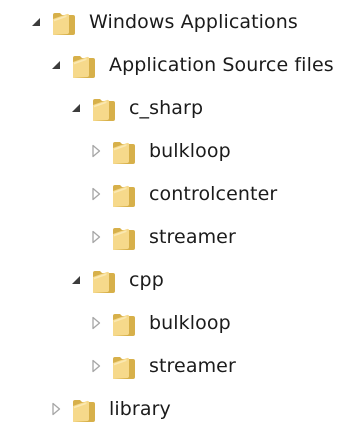 The height and width of the screenshot is (434, 359). Describe the element at coordinates (213, 194) in the screenshot. I see `tree-item-label: controlcenter` at that location.